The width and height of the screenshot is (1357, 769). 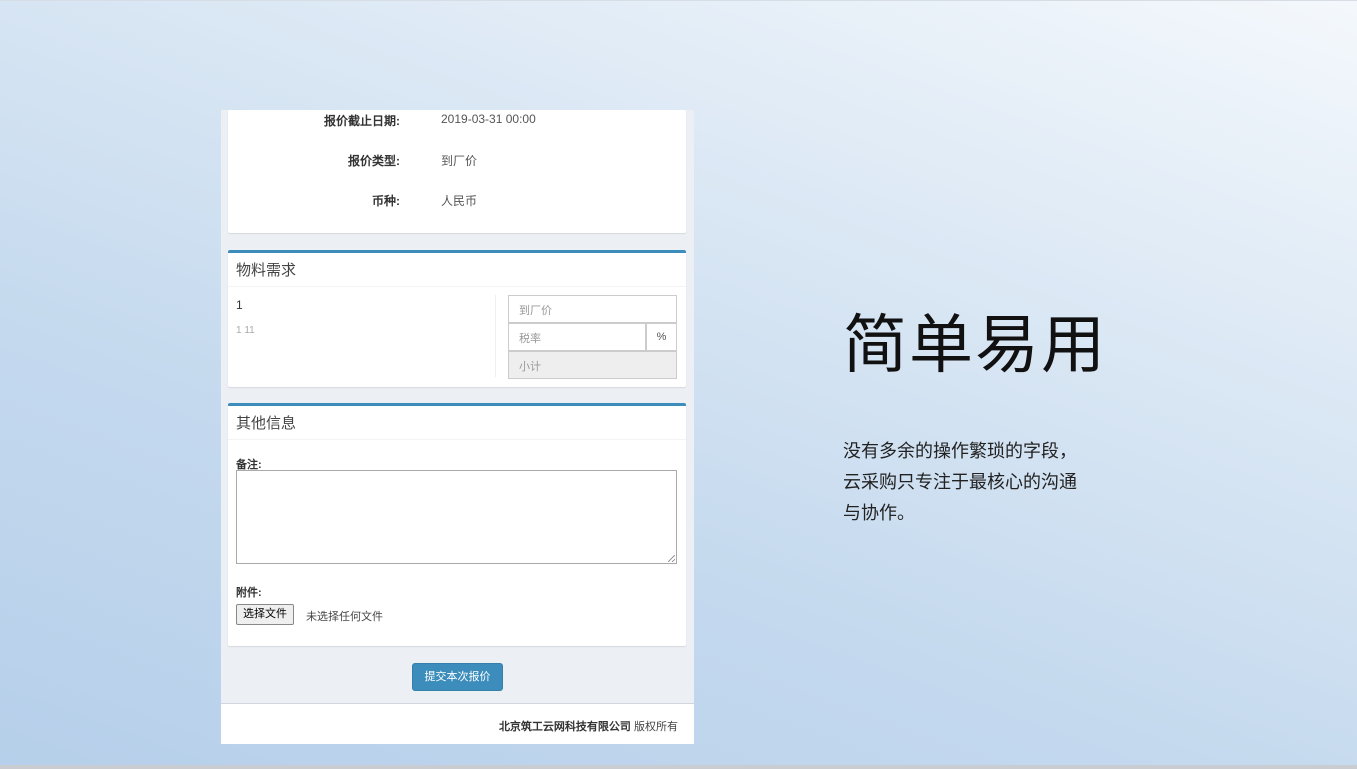 What do you see at coordinates (495, 336) in the screenshot?
I see `material-divider` at bounding box center [495, 336].